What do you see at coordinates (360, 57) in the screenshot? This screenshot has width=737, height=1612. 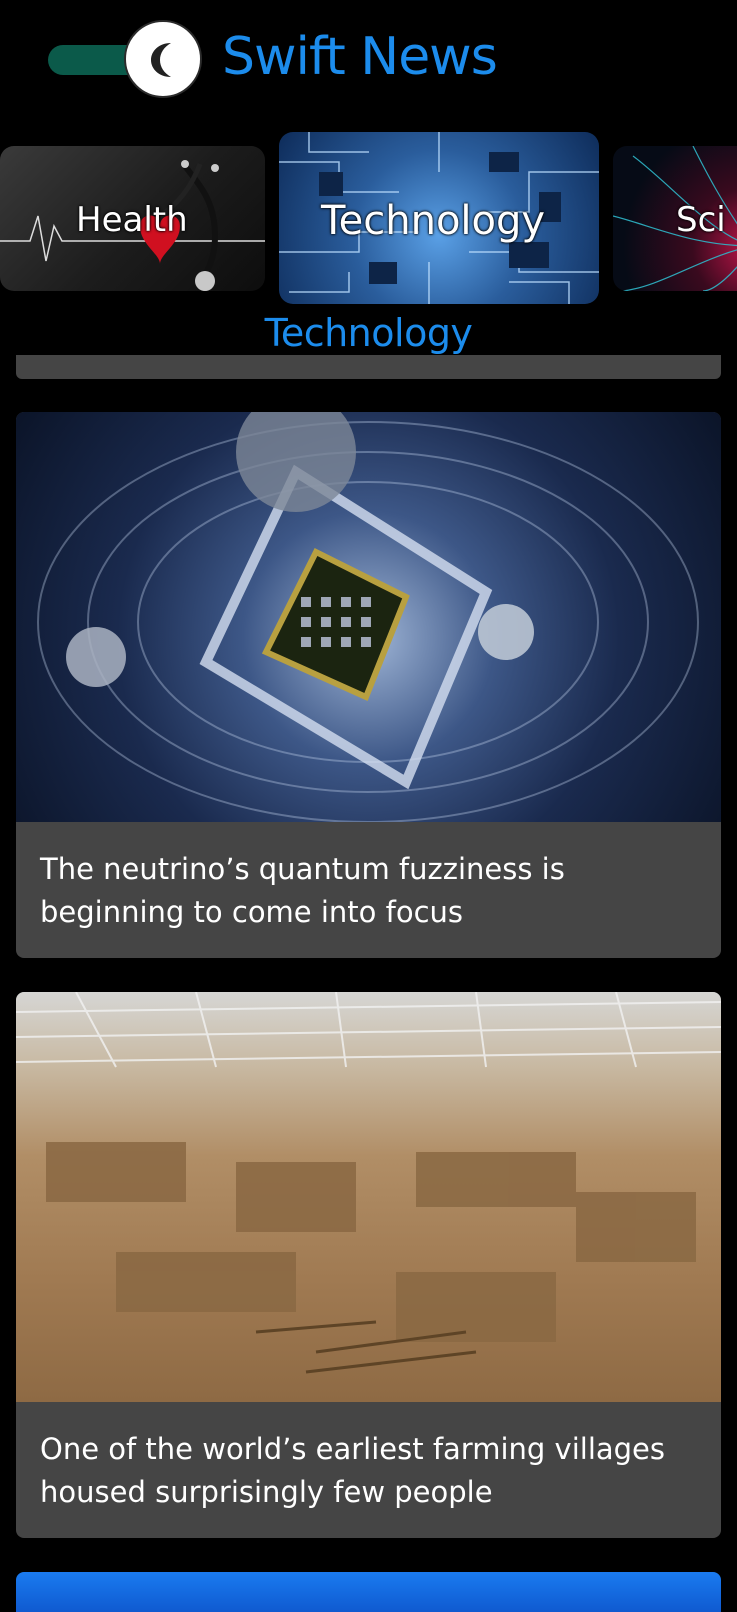 I see `app-title: Swift News` at bounding box center [360, 57].